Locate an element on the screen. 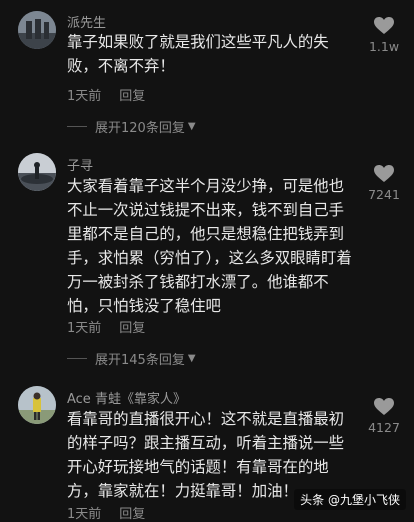  comment-text: 靠子如果败了就是我们这些平凡人的失败，不离不弃！ is located at coordinates (198, 54).